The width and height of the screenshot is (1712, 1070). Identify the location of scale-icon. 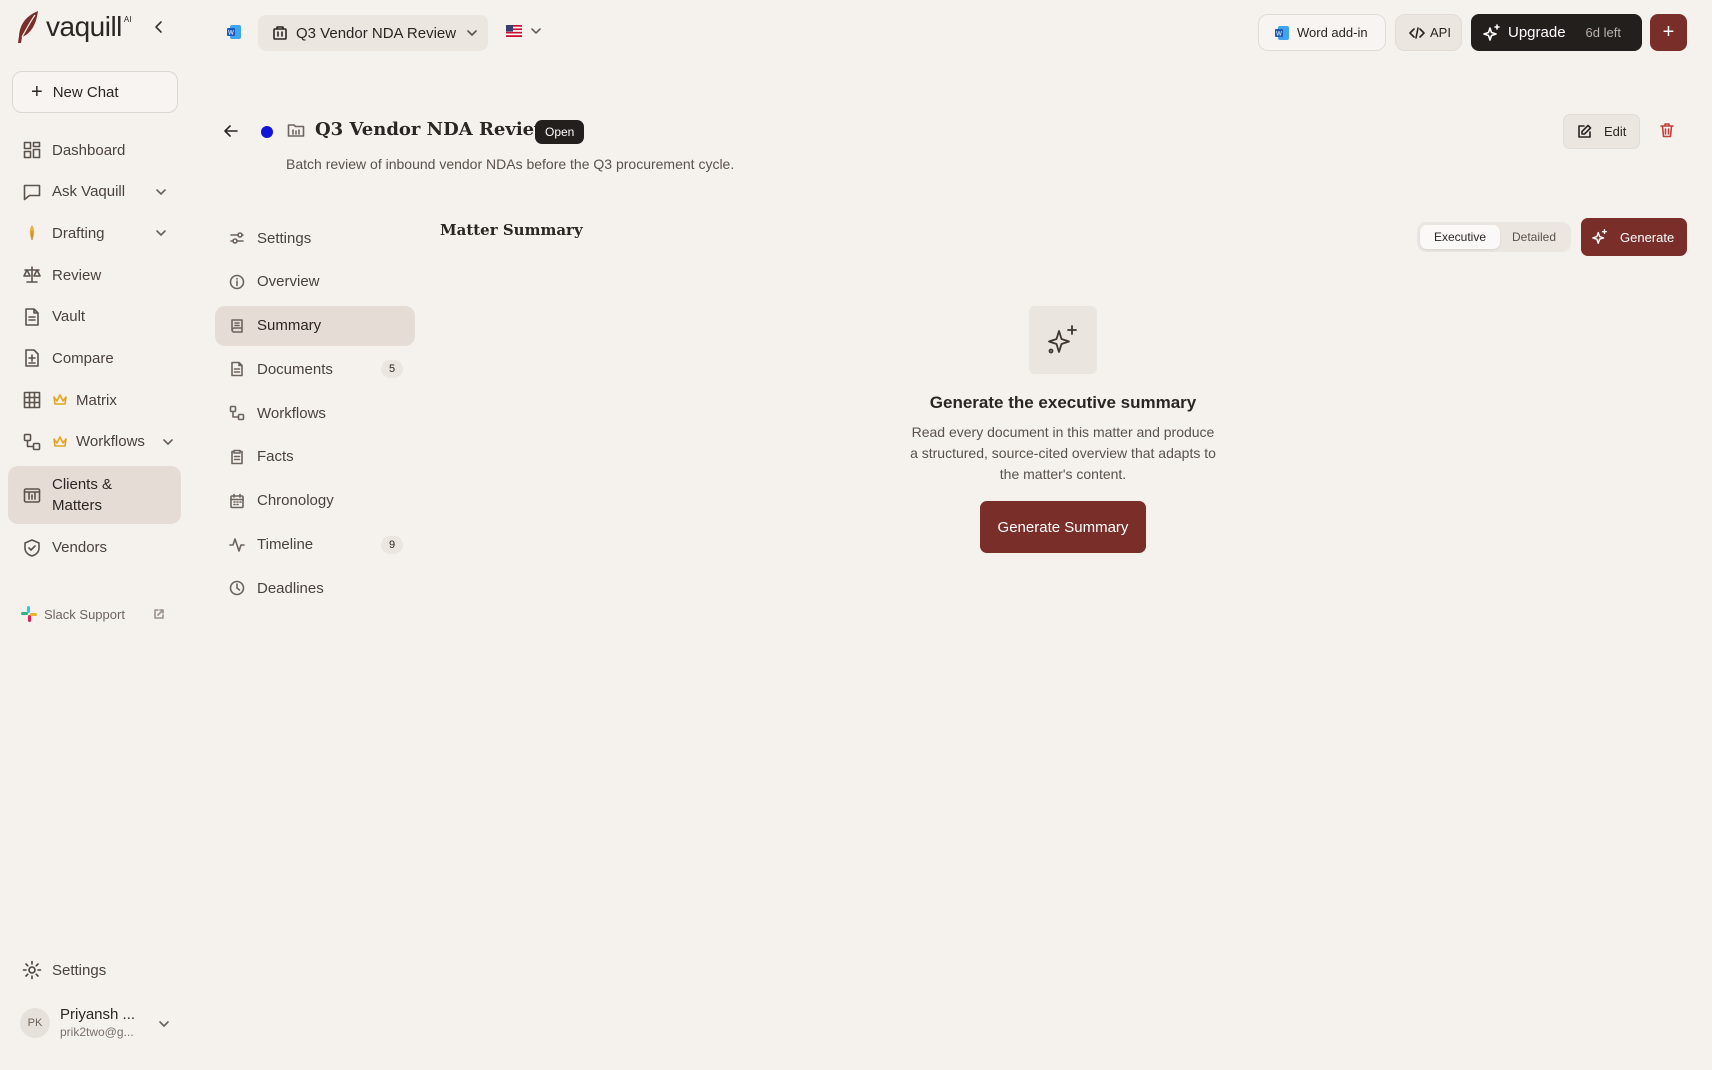
(32, 274).